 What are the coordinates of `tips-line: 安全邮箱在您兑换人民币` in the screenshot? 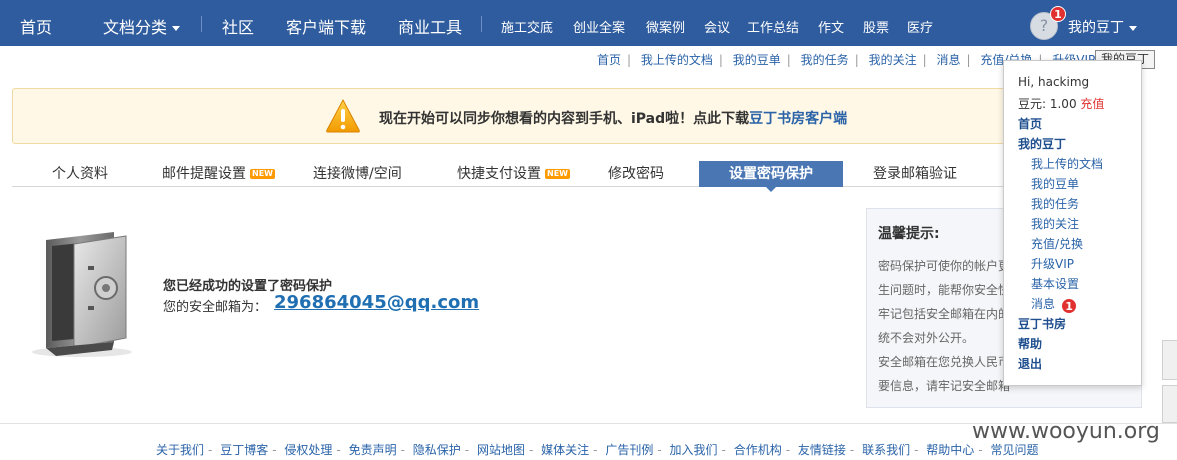 It's located at (944, 362).